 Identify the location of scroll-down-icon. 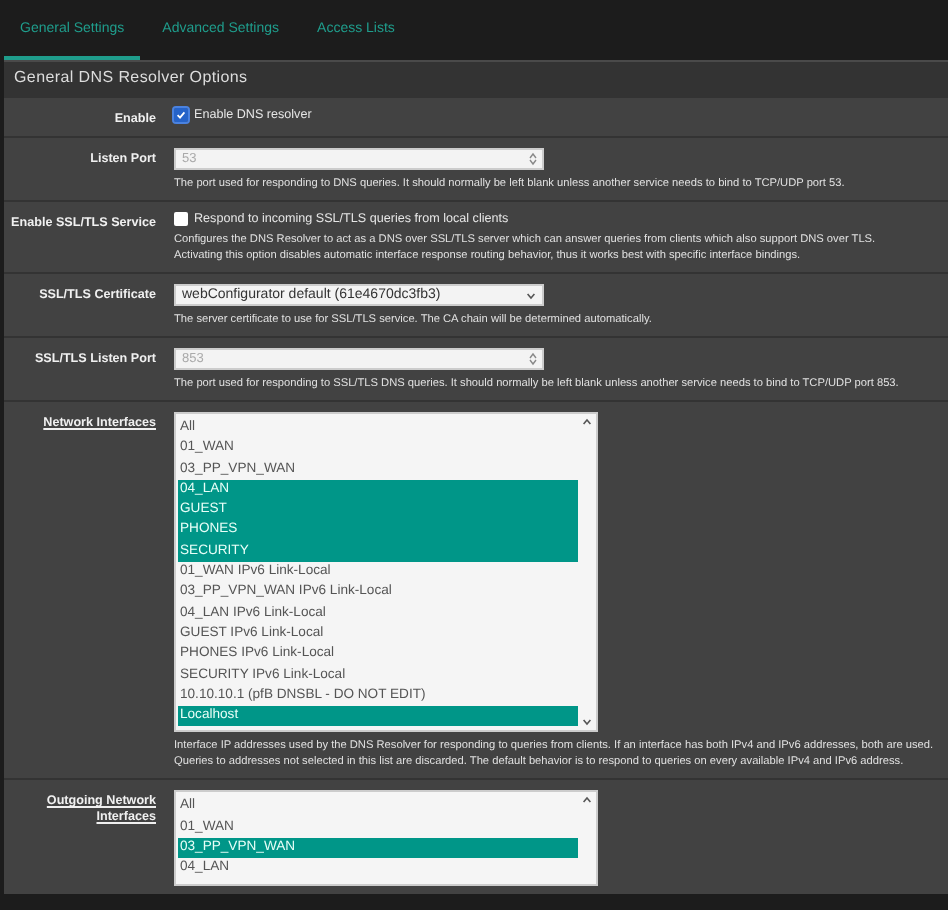
(586, 722).